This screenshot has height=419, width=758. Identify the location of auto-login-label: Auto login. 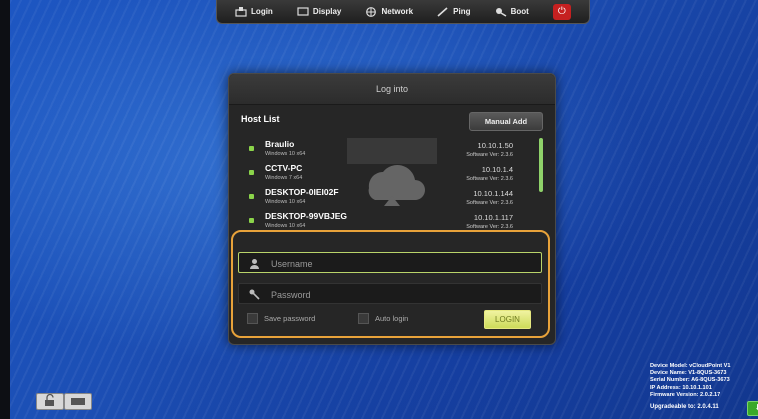
(392, 318).